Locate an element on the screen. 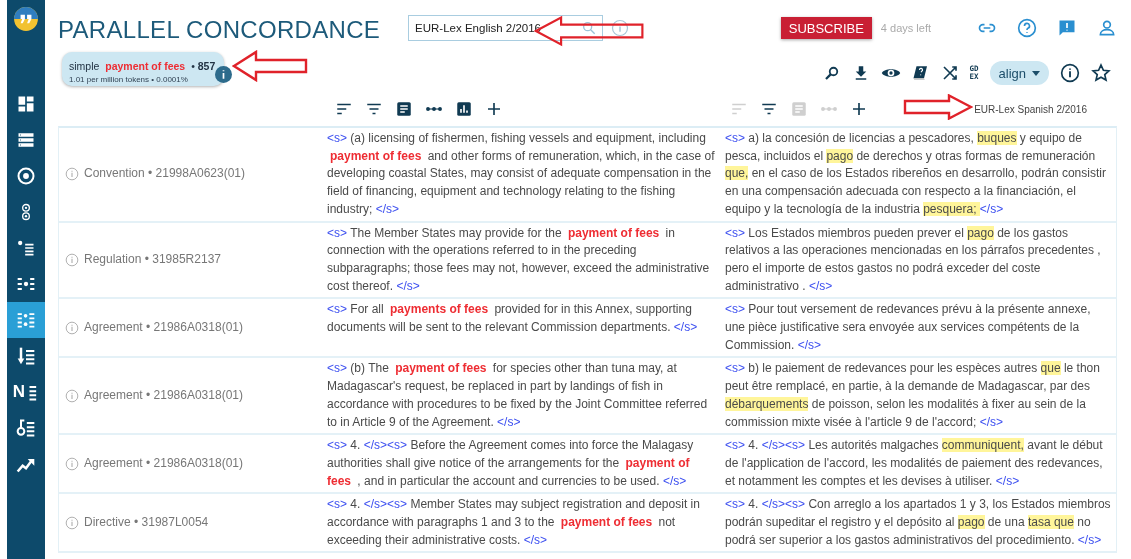 This screenshot has width=1131, height=559. source-sentence: <s> The Member States may provide for the payment of fees in connection with the operations referred to in the preceding subparagraphs; those fees may not, however, exceed the administrative cost thereof. </s> is located at coordinates (518, 259).